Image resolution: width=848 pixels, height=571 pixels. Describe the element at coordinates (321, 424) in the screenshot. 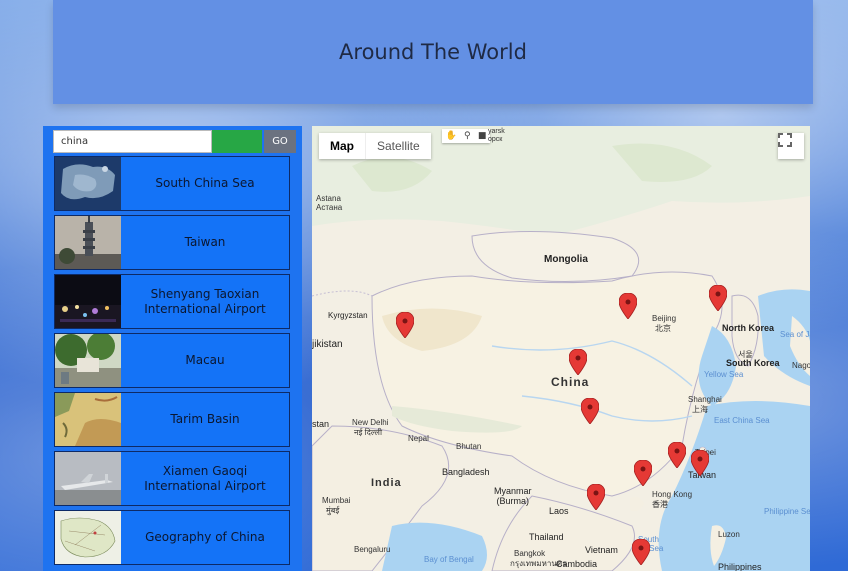

I see `map-label-stan: stan` at that location.